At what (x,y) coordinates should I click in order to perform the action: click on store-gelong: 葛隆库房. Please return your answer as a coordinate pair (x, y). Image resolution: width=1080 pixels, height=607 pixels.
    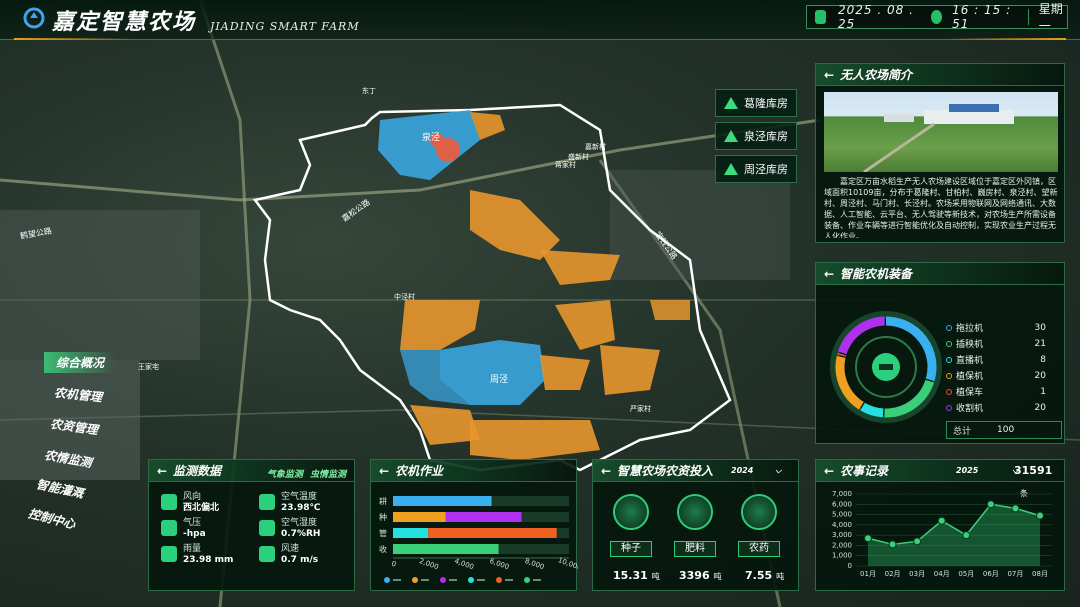
    Looking at the image, I should click on (756, 103).